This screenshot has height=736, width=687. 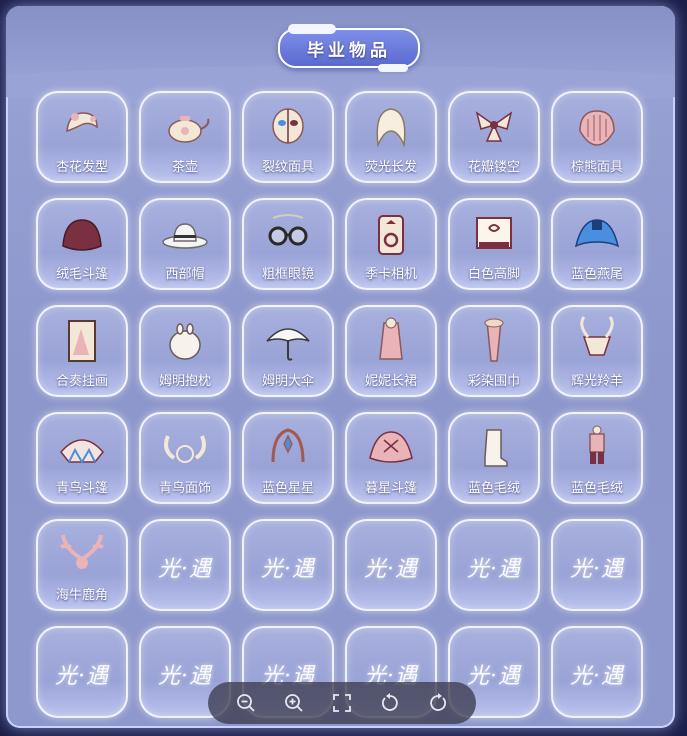 I want to click on dusk-cape-icon, so click(x=391, y=447).